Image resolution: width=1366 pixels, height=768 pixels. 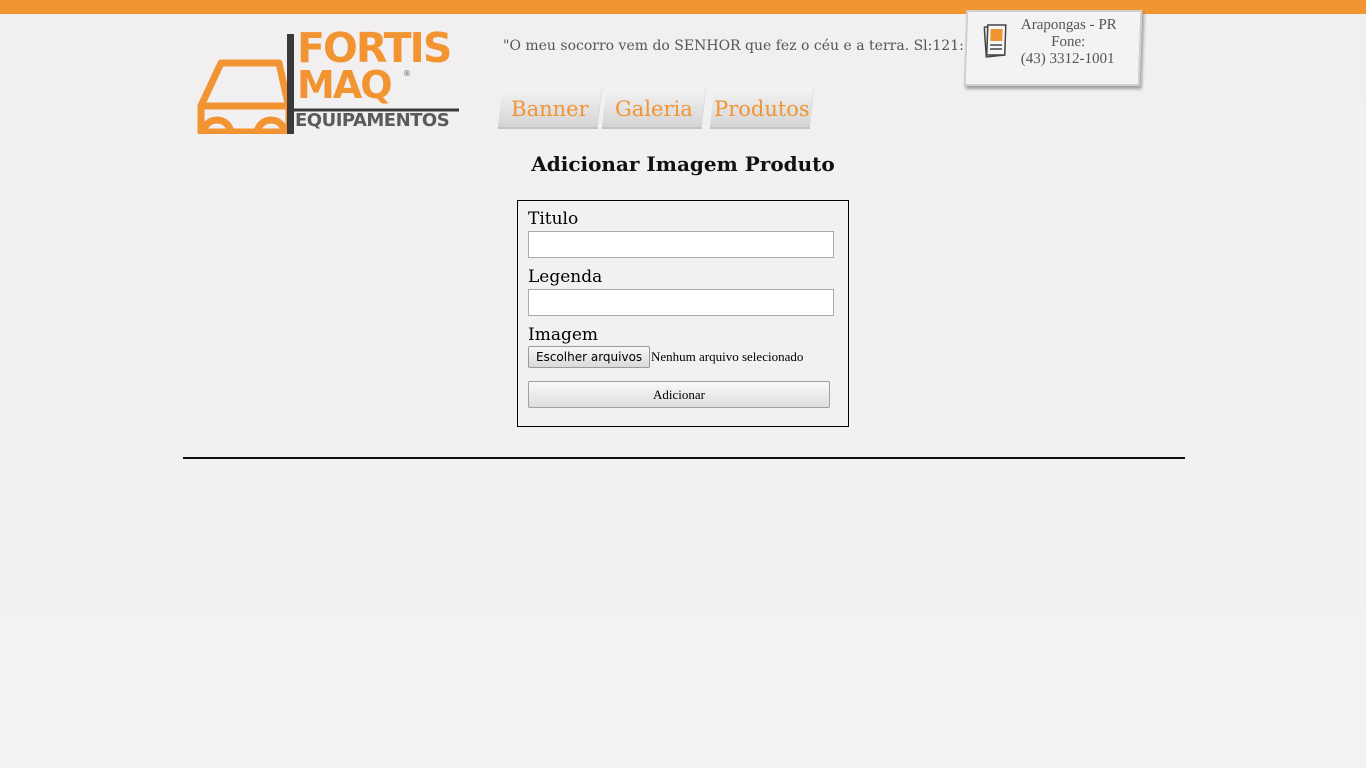 I want to click on contact-phone-label: Fone:, so click(x=1068, y=42).